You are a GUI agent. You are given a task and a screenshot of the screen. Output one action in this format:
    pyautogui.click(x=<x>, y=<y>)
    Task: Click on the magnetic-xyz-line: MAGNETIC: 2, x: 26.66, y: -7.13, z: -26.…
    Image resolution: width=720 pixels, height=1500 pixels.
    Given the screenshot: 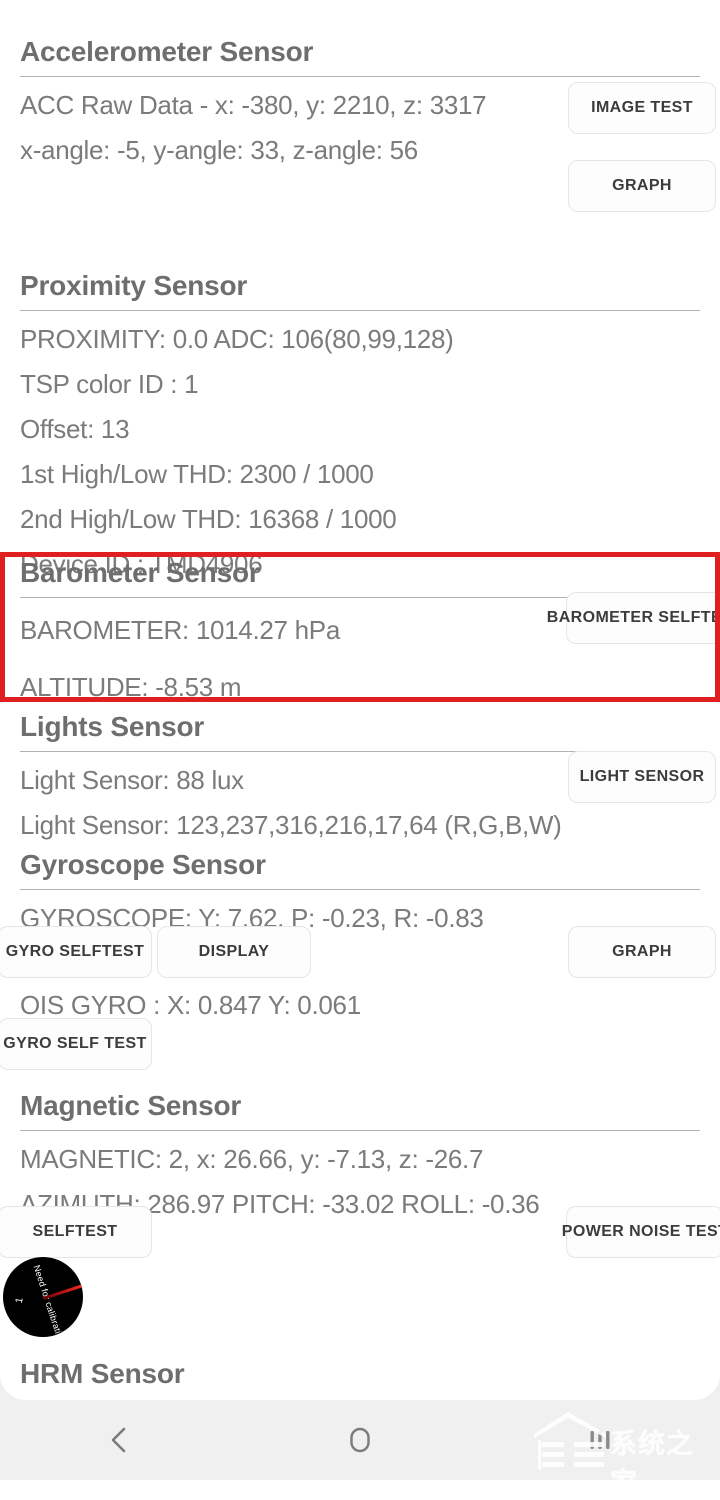 What is the action you would take?
    pyautogui.click(x=252, y=1159)
    